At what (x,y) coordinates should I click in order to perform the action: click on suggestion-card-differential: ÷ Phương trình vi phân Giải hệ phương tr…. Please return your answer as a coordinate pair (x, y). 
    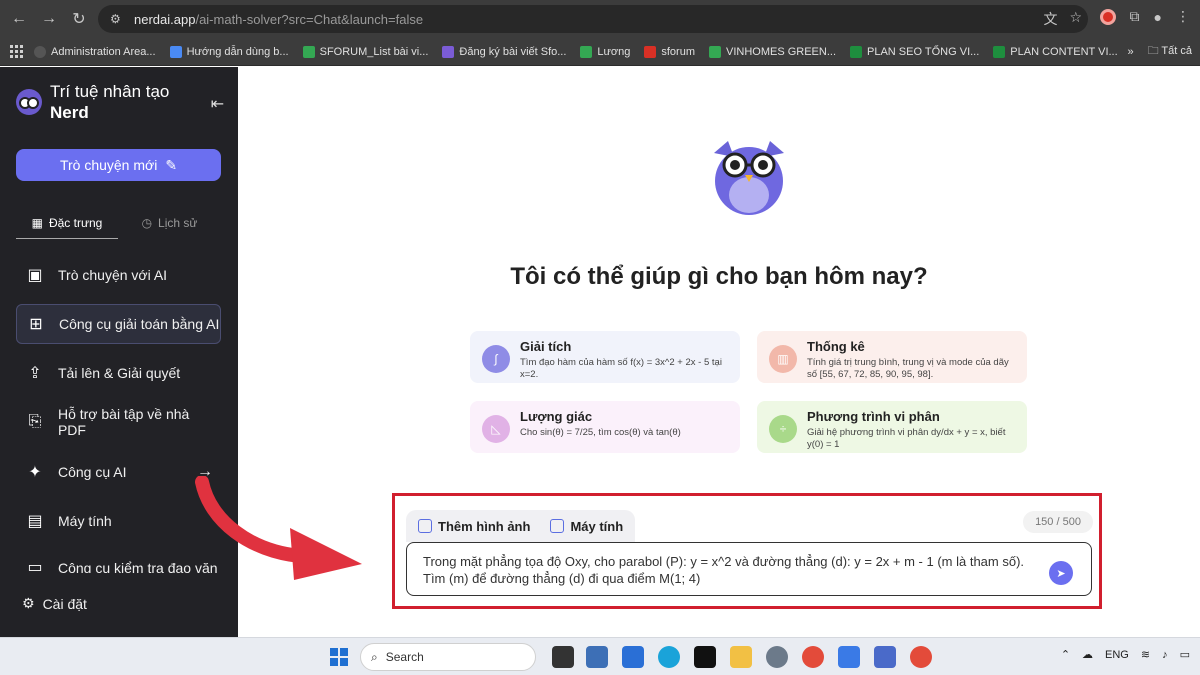
    Looking at the image, I should click on (892, 427).